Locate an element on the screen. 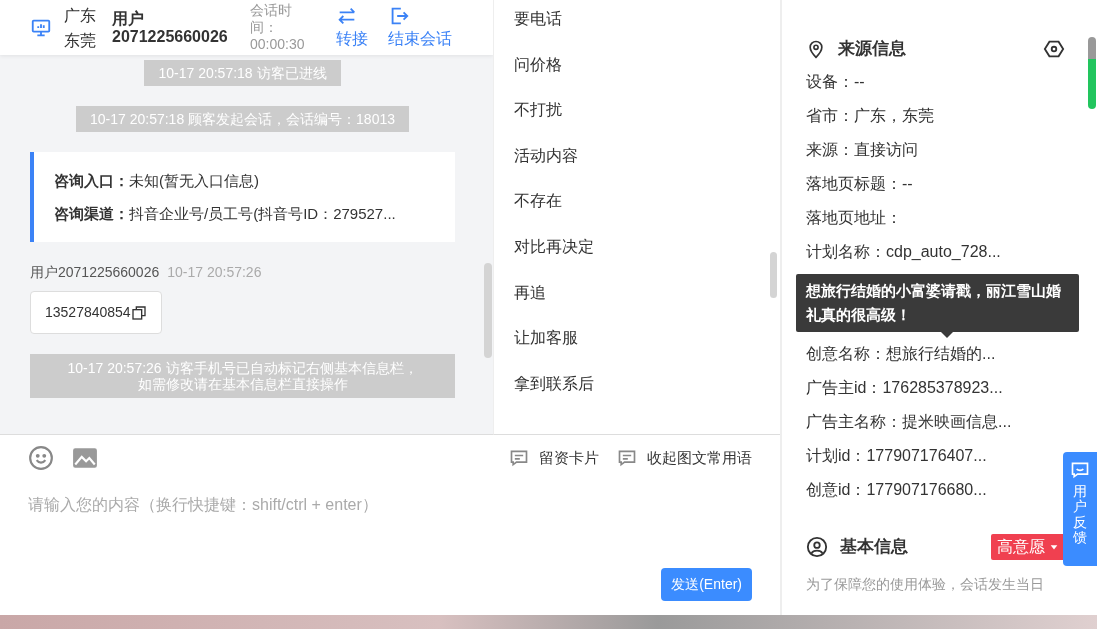 This screenshot has height=629, width=1097. quick-phrase: 不存在 is located at coordinates (637, 212).